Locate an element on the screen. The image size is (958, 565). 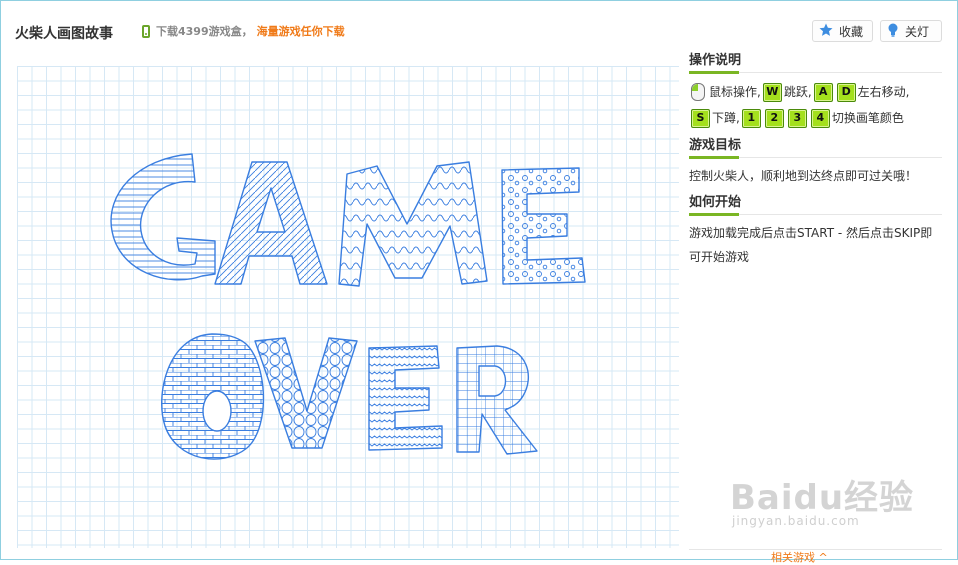
letter-g is located at coordinates (163, 217).